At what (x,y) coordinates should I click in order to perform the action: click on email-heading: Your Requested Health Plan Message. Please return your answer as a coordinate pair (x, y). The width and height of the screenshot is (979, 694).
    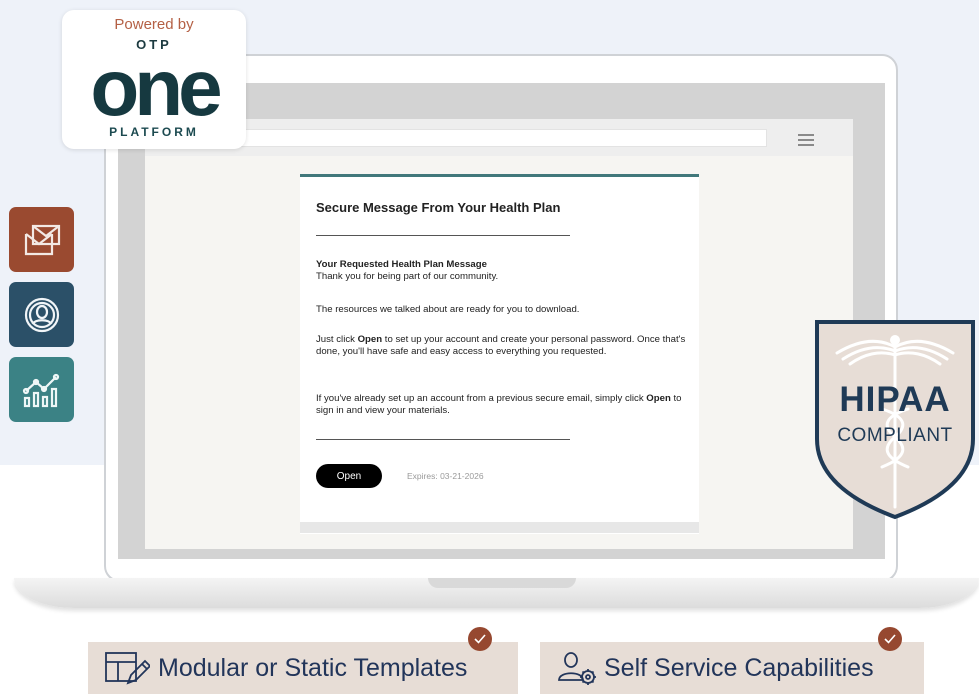
    Looking at the image, I should click on (401, 264).